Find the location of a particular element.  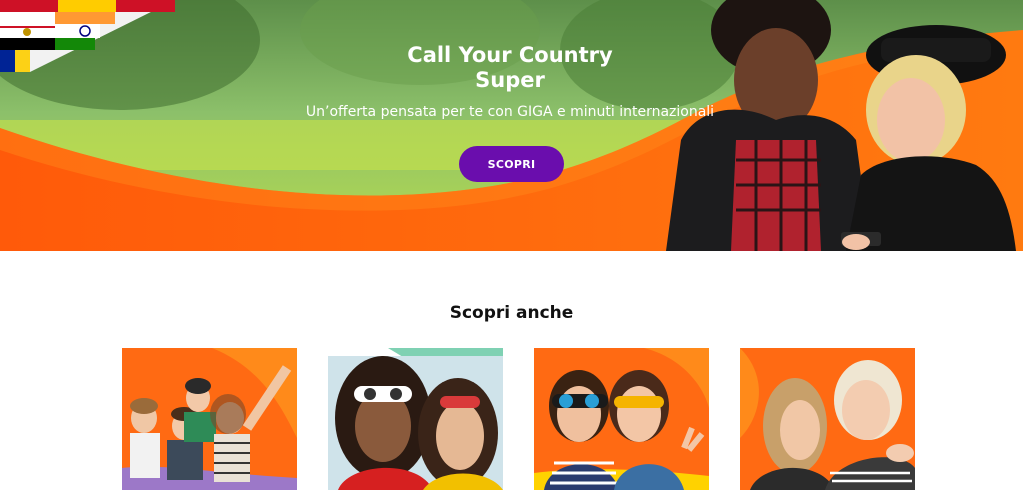

mother-daughter-photo is located at coordinates (827, 419).